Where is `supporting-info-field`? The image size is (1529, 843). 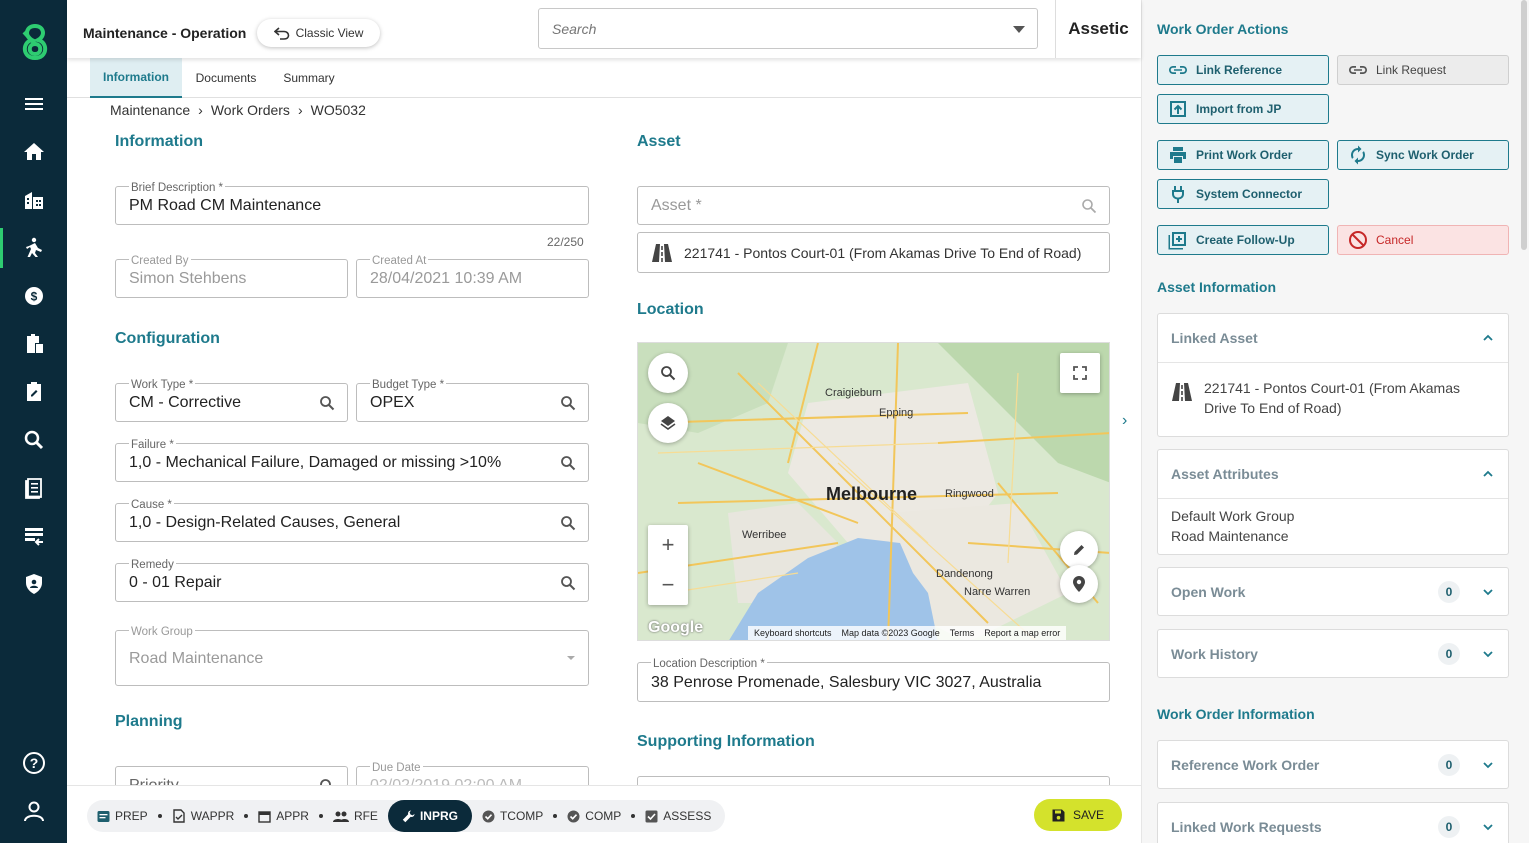 supporting-info-field is located at coordinates (873, 780).